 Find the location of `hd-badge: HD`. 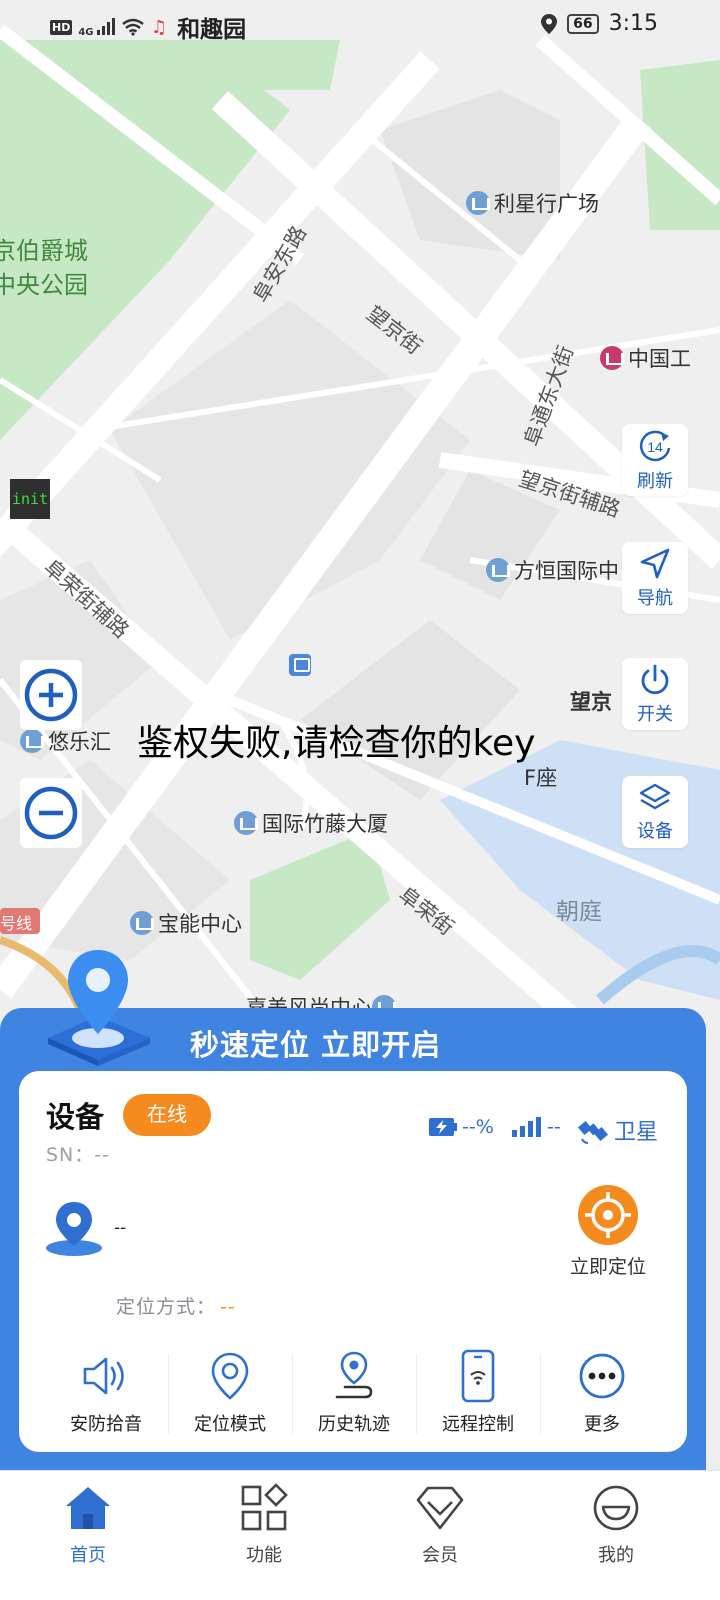

hd-badge: HD is located at coordinates (61, 27).